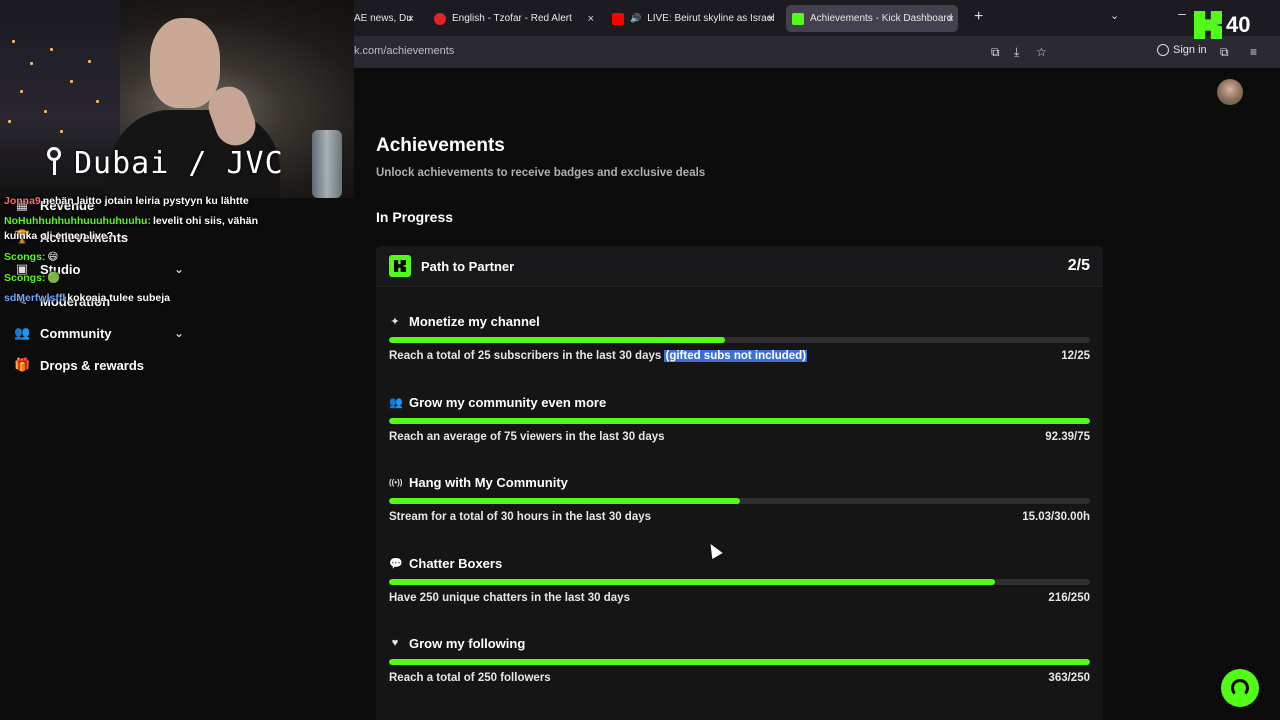 Image resolution: width=1280 pixels, height=720 pixels. What do you see at coordinates (395, 321) in the screenshot?
I see `sparkle-icon: ✦` at bounding box center [395, 321].